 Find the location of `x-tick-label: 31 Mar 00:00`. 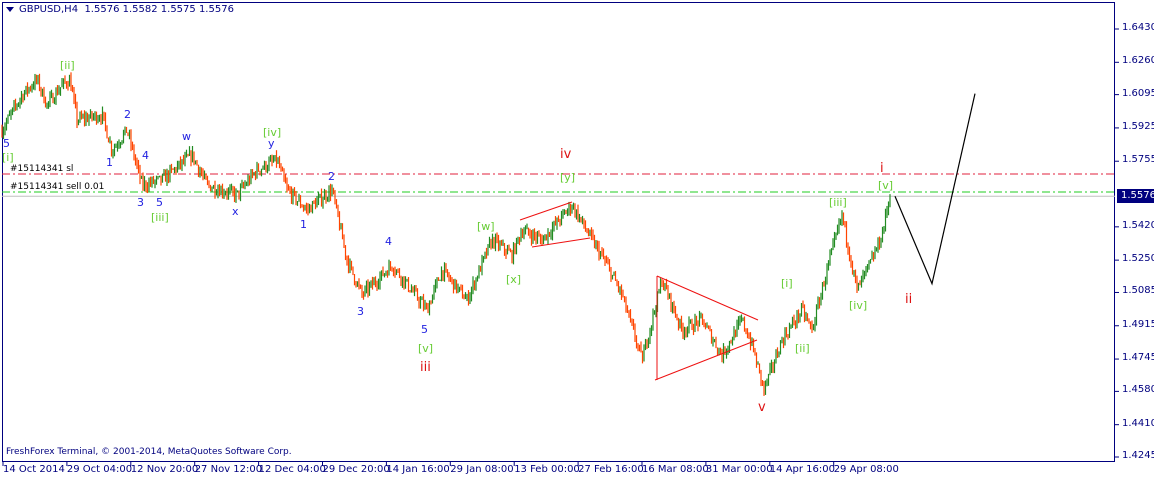

x-tick-label: 31 Mar 00:00 is located at coordinates (739, 469).